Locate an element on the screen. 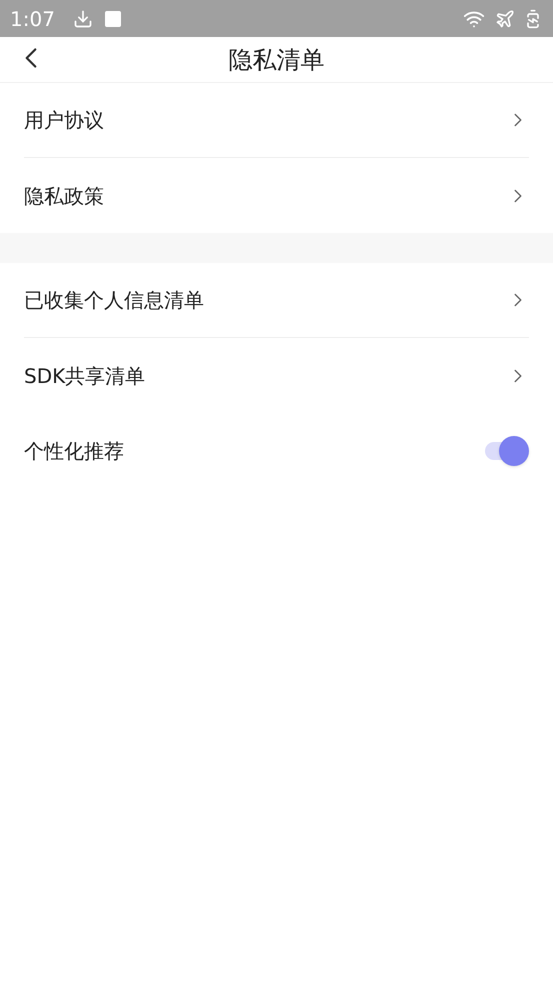 The height and width of the screenshot is (983, 553). row-label: 隐私政策 is located at coordinates (64, 196).